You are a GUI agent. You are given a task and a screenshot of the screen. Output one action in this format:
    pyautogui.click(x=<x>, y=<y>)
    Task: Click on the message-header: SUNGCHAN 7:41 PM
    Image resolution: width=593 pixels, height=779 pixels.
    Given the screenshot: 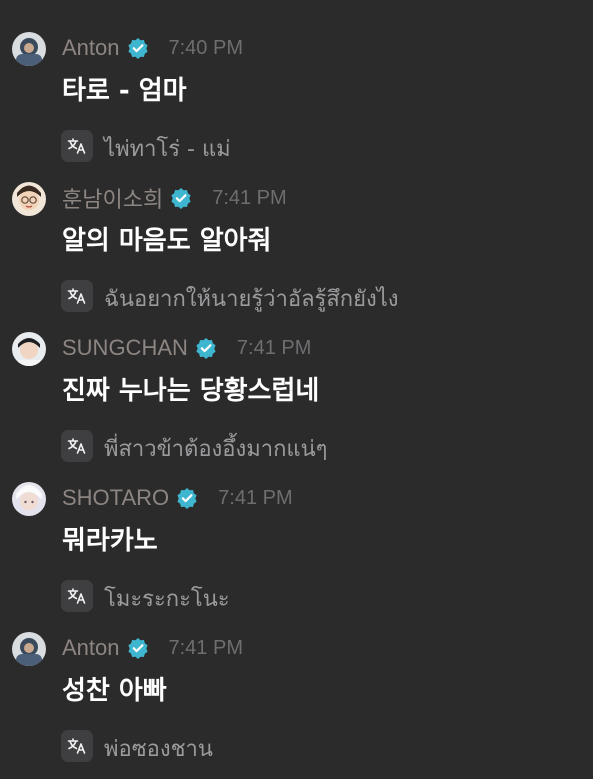 What is the action you would take?
    pyautogui.click(x=186, y=348)
    